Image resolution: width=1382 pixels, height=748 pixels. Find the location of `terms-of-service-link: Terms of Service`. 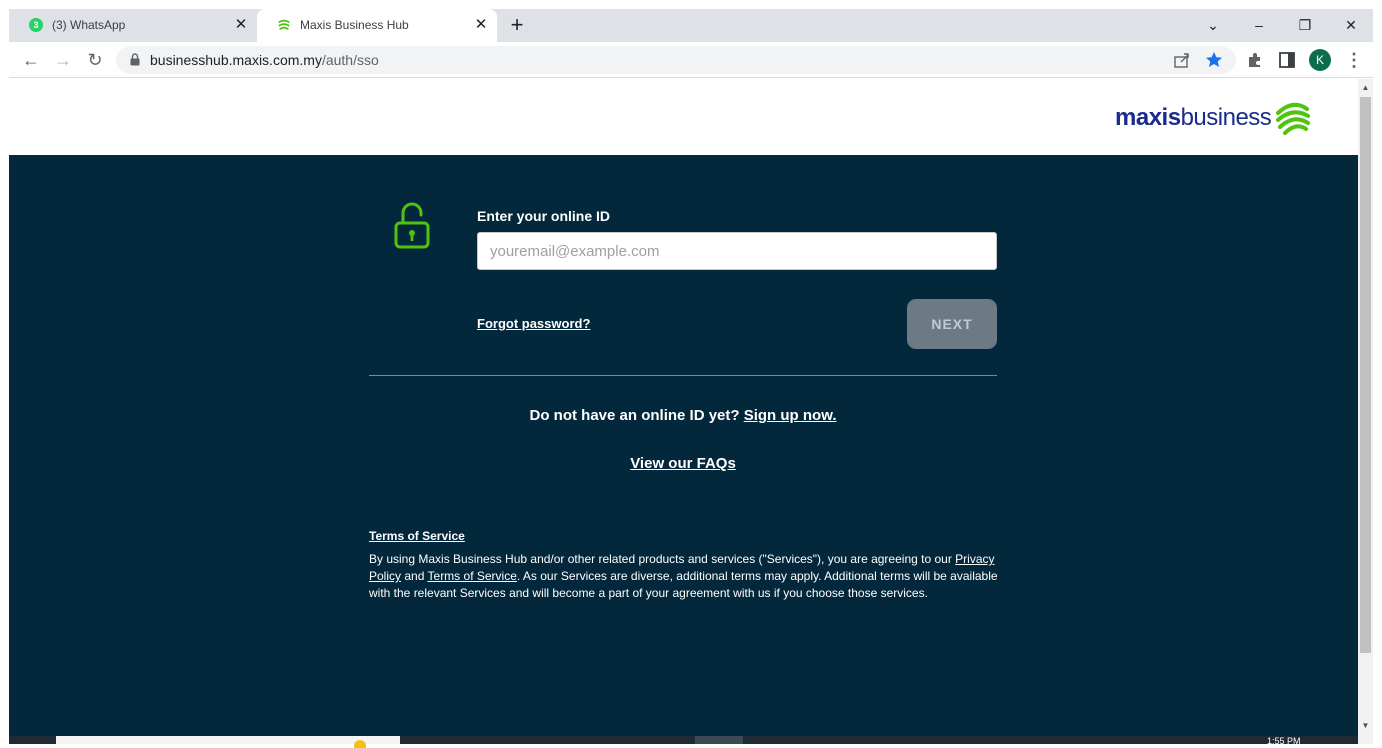

terms-of-service-link: Terms of Service is located at coordinates (472, 576).